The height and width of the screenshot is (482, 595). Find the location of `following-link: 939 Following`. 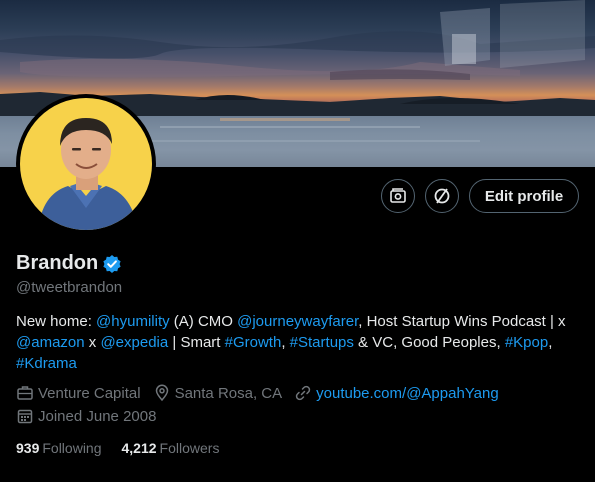

following-link: 939 Following is located at coordinates (59, 448).